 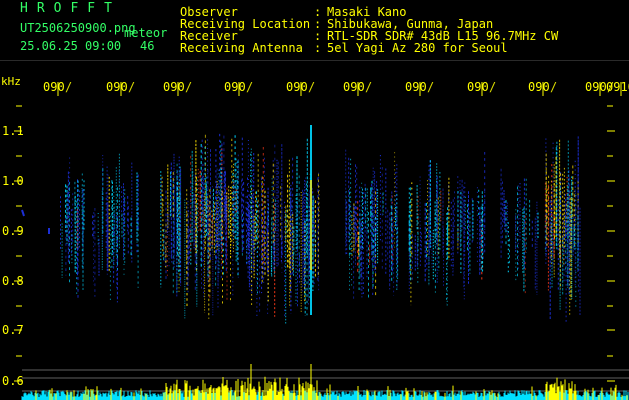 I want to click on power-baseline, so click(x=325, y=382).